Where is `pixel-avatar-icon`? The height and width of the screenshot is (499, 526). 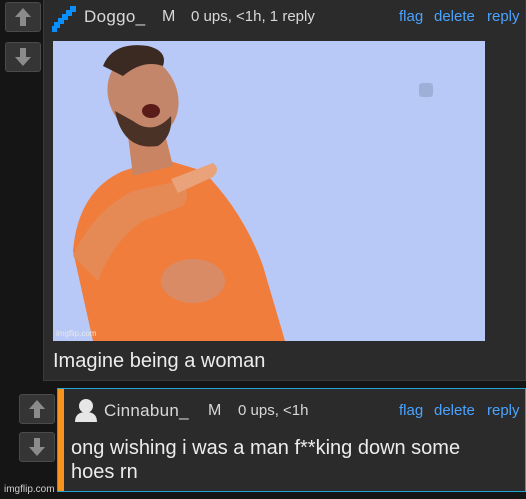
pixel-avatar-icon is located at coordinates (64, 19).